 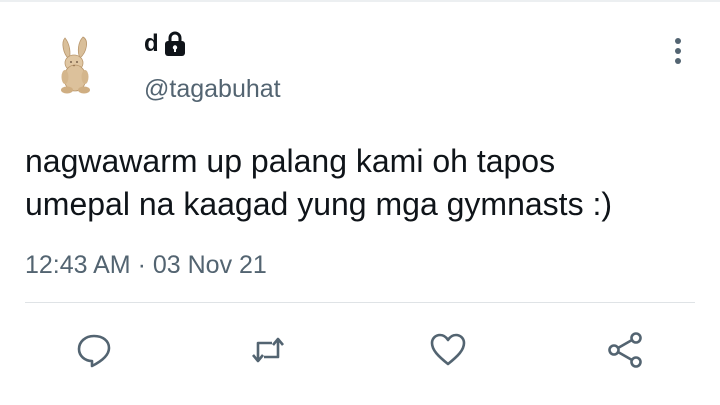 What do you see at coordinates (151, 43) in the screenshot?
I see `display-name: d` at bounding box center [151, 43].